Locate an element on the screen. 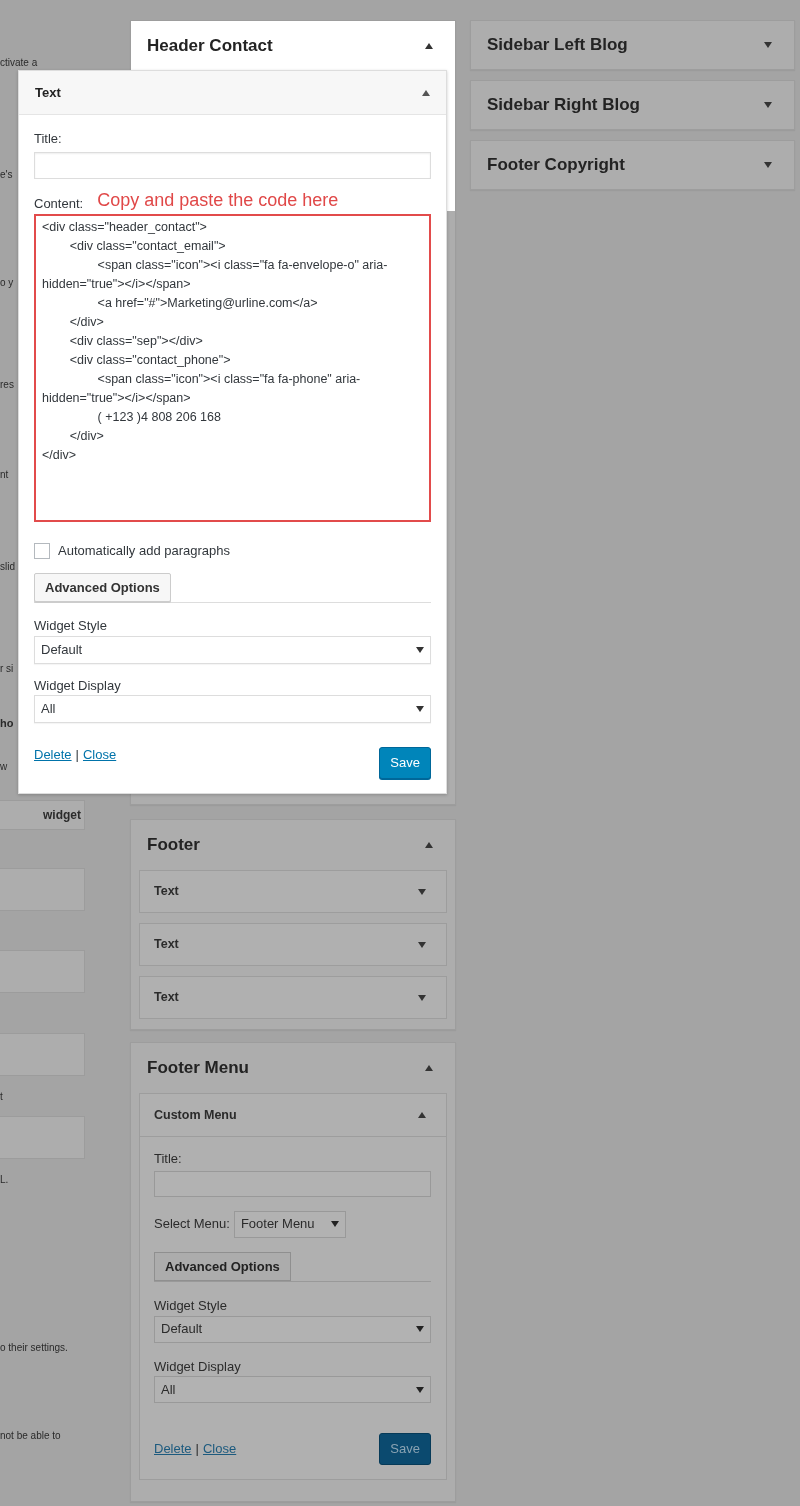 The image size is (800, 1506). menu-select: Footer Menu is located at coordinates (289, 1224).